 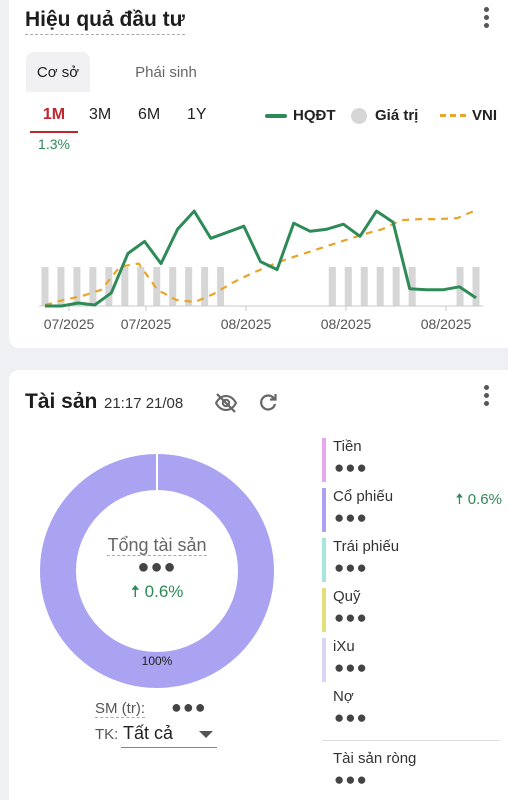 What do you see at coordinates (453, 115) in the screenshot?
I see `legend-vni-dash-icon` at bounding box center [453, 115].